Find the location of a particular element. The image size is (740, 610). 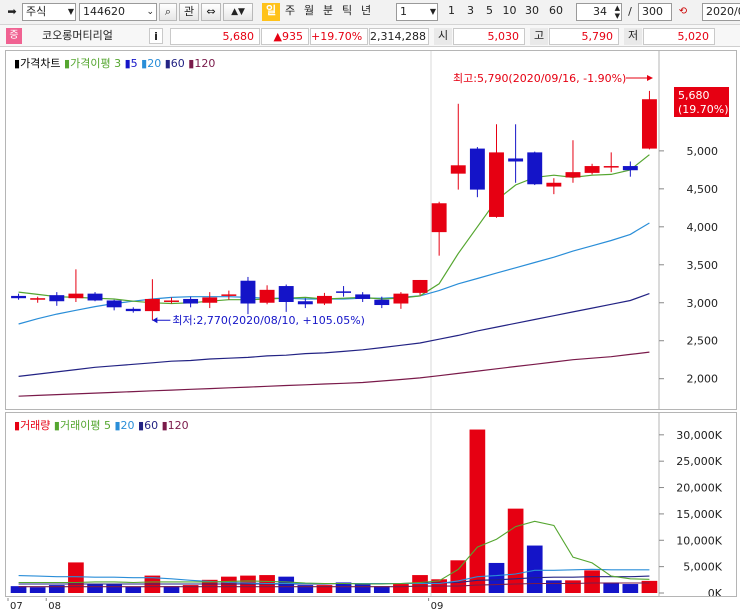

period-tab-0: 일 is located at coordinates (271, 12).